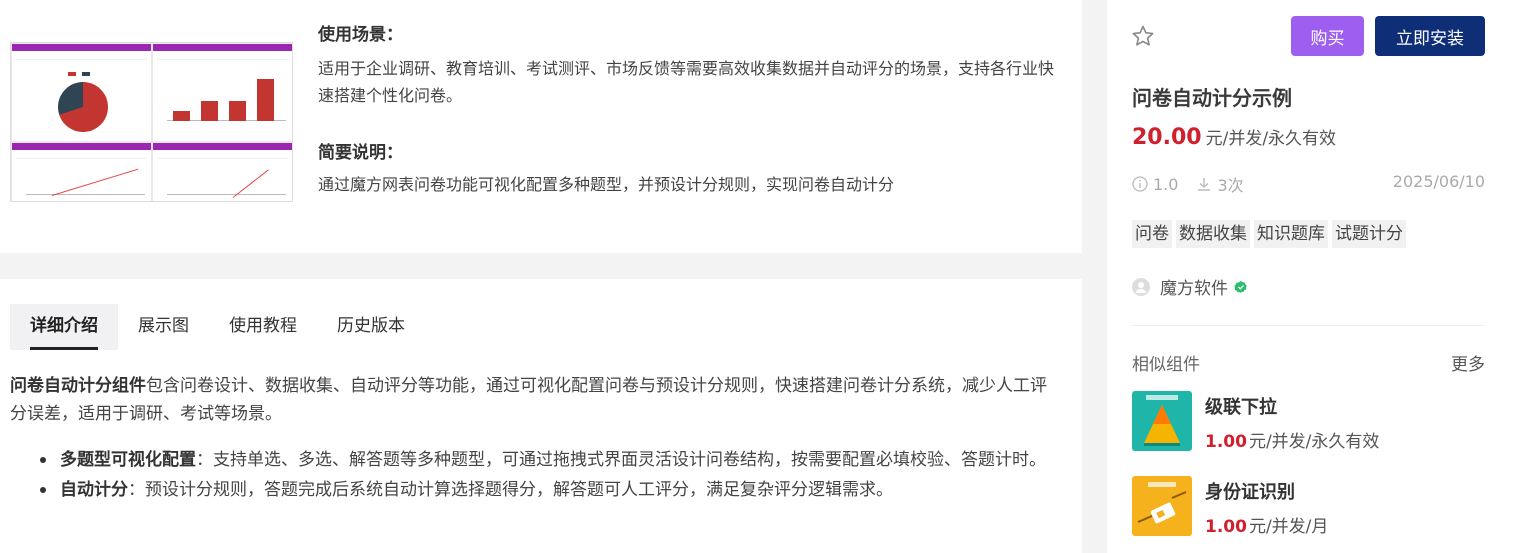  What do you see at coordinates (64, 327) in the screenshot?
I see `tab-detail: 详细介绍` at bounding box center [64, 327].